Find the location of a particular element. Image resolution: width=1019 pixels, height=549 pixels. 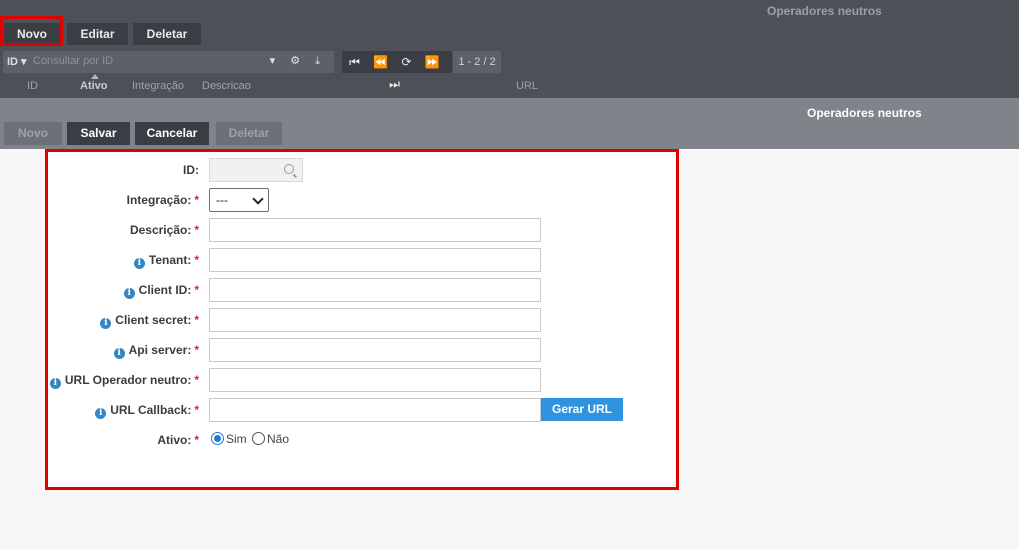

search-input: Consultar por ID is located at coordinates (73, 61).